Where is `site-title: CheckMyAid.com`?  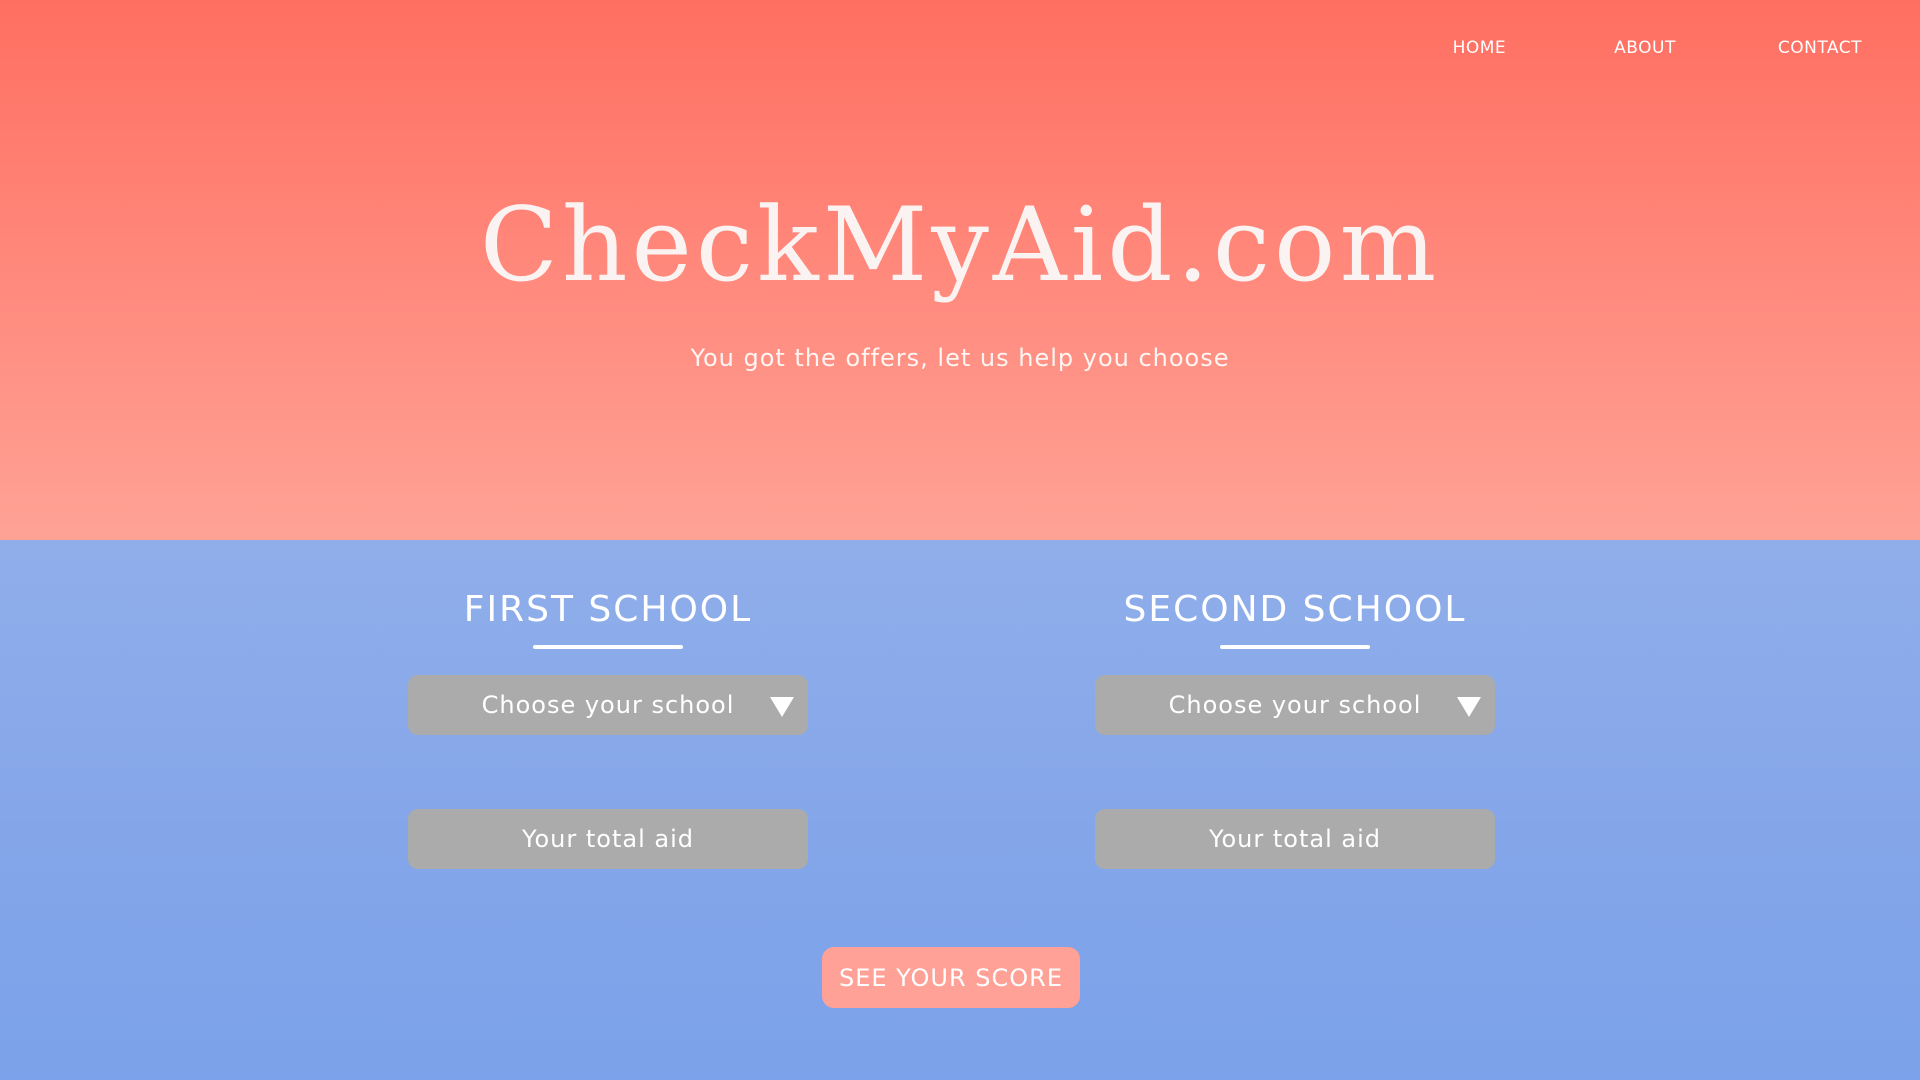 site-title: CheckMyAid.com is located at coordinates (960, 245).